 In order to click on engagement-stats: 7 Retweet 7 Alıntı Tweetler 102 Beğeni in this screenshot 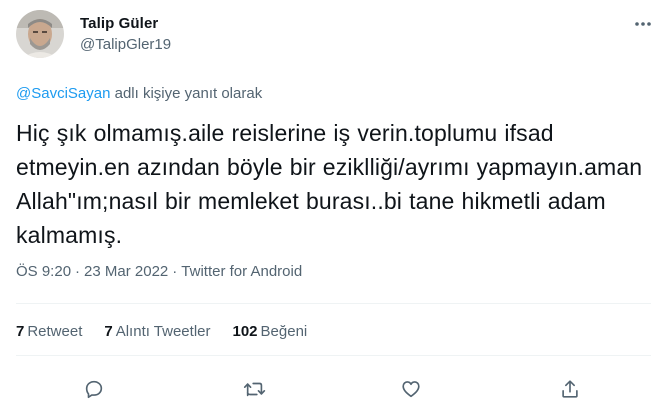, I will do `click(172, 331)`.